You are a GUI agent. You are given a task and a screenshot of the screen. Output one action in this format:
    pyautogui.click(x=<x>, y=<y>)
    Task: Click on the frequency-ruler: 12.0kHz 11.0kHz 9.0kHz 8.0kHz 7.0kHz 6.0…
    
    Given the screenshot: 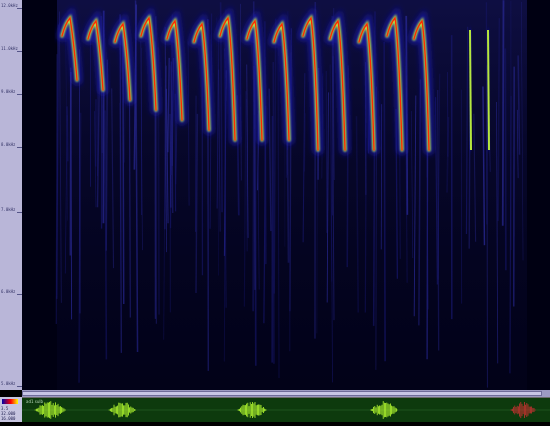 What is the action you would take?
    pyautogui.click(x=11, y=195)
    